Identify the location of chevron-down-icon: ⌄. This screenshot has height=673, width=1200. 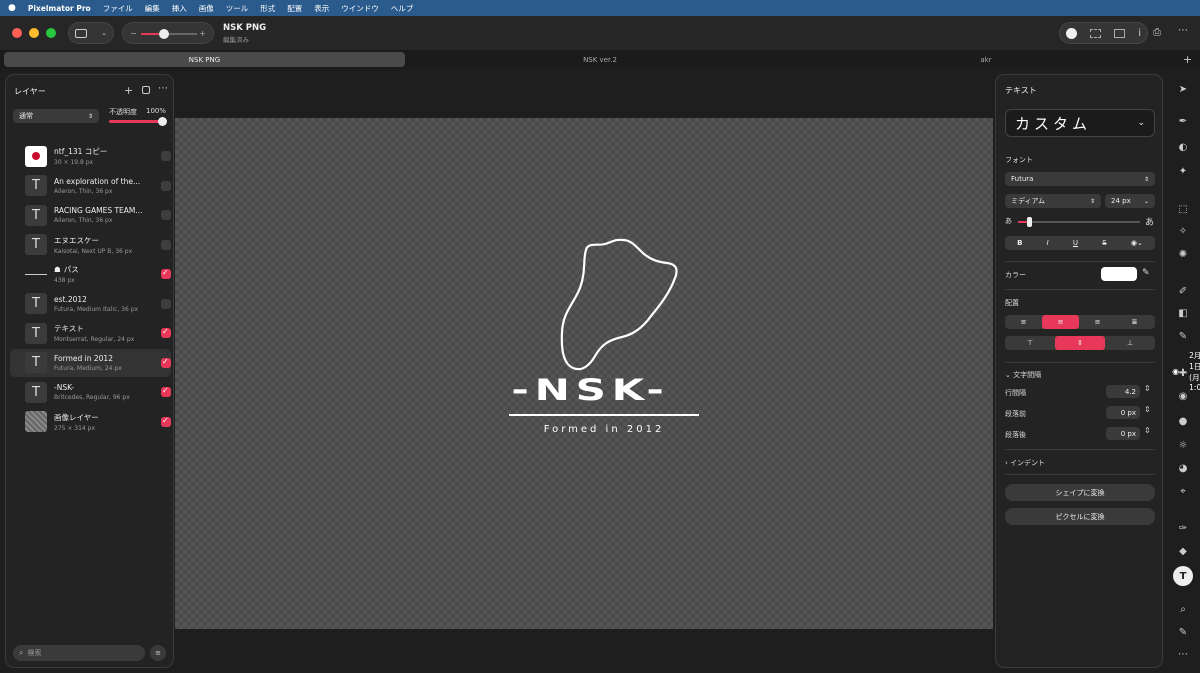
(104, 33).